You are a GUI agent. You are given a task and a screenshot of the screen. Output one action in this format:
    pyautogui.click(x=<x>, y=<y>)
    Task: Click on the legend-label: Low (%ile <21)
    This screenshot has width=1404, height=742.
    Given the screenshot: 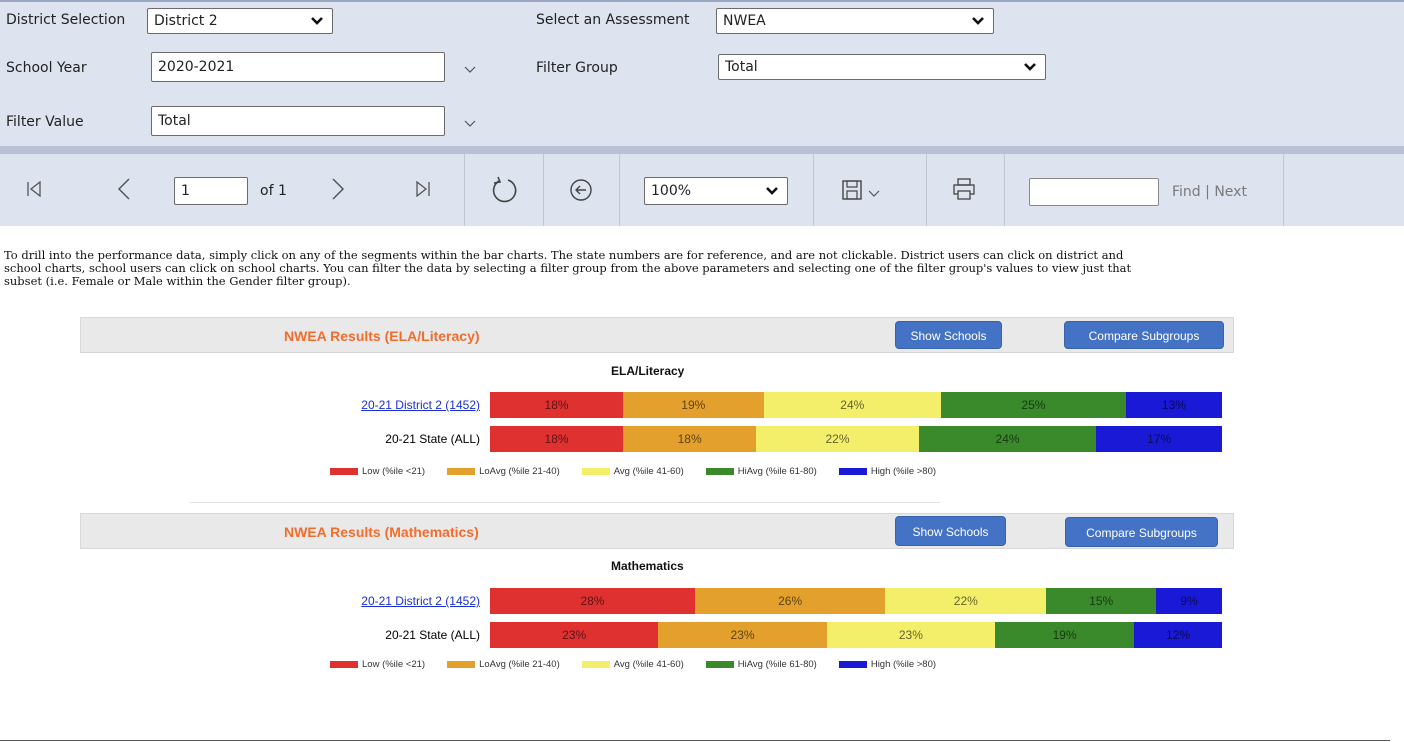 What is the action you would take?
    pyautogui.click(x=394, y=664)
    